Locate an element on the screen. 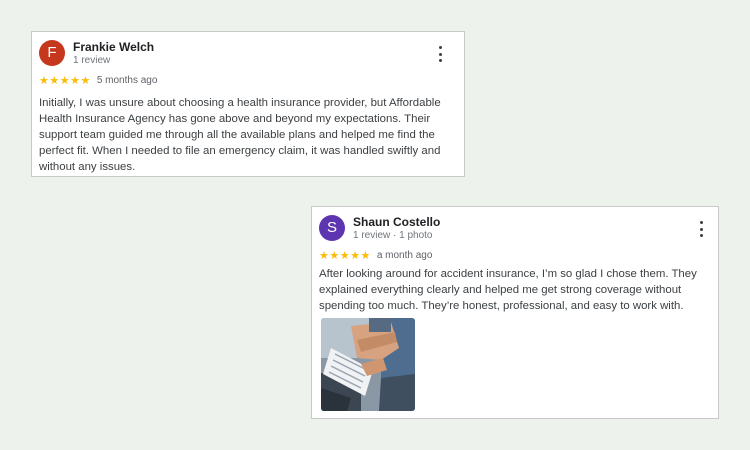 This screenshot has height=450, width=750. reviewer-name: Shaun Costello is located at coordinates (396, 222).